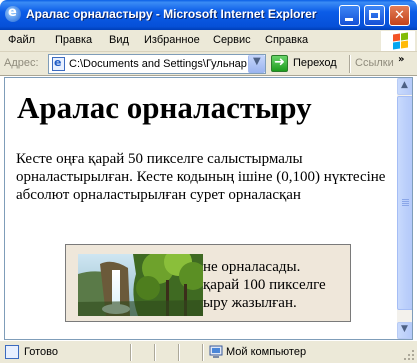 This screenshot has width=417, height=363. What do you see at coordinates (164, 107) in the screenshot?
I see `page-heading: Аралас орналастыру` at bounding box center [164, 107].